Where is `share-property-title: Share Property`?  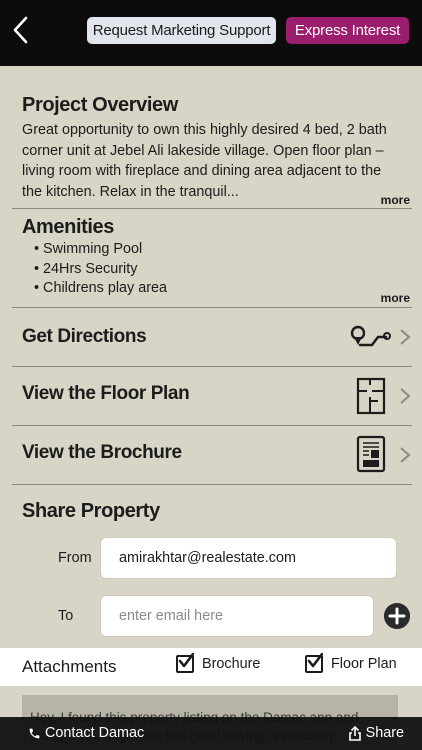 share-property-title: Share Property is located at coordinates (91, 511).